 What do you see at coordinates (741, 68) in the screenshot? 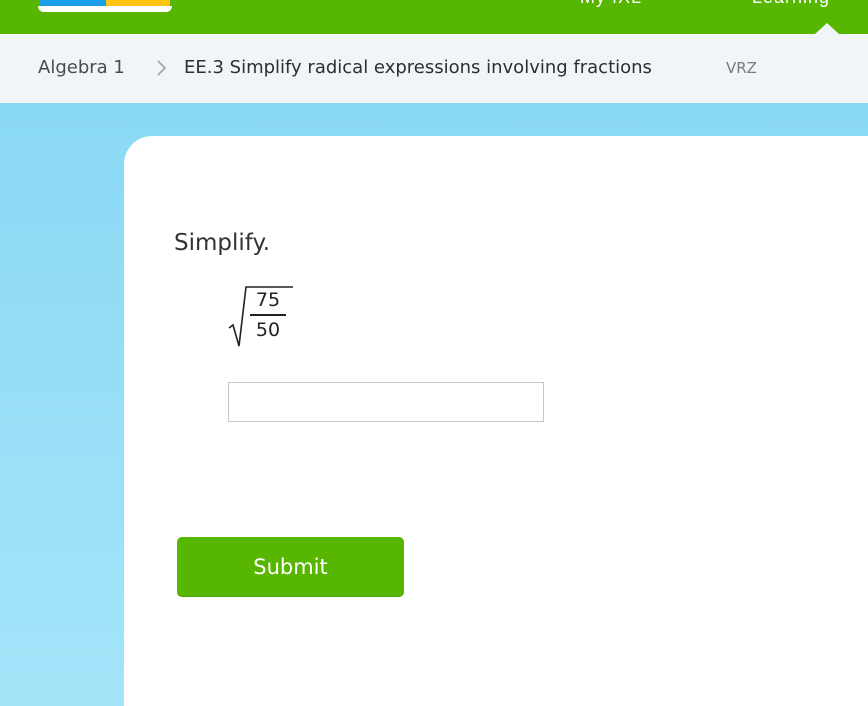
I see `skill-code: VRZ` at bounding box center [741, 68].